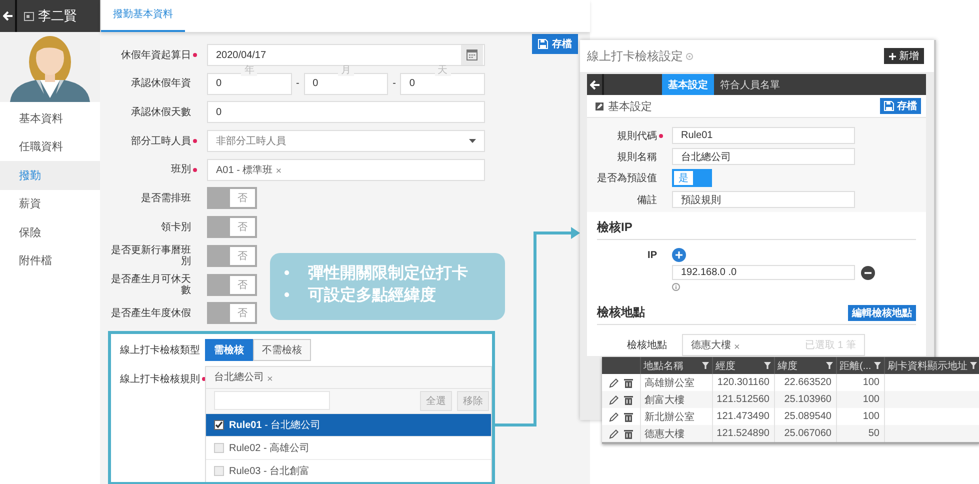 This screenshot has width=979, height=484. I want to click on sidebar-item: 保險, so click(50, 232).